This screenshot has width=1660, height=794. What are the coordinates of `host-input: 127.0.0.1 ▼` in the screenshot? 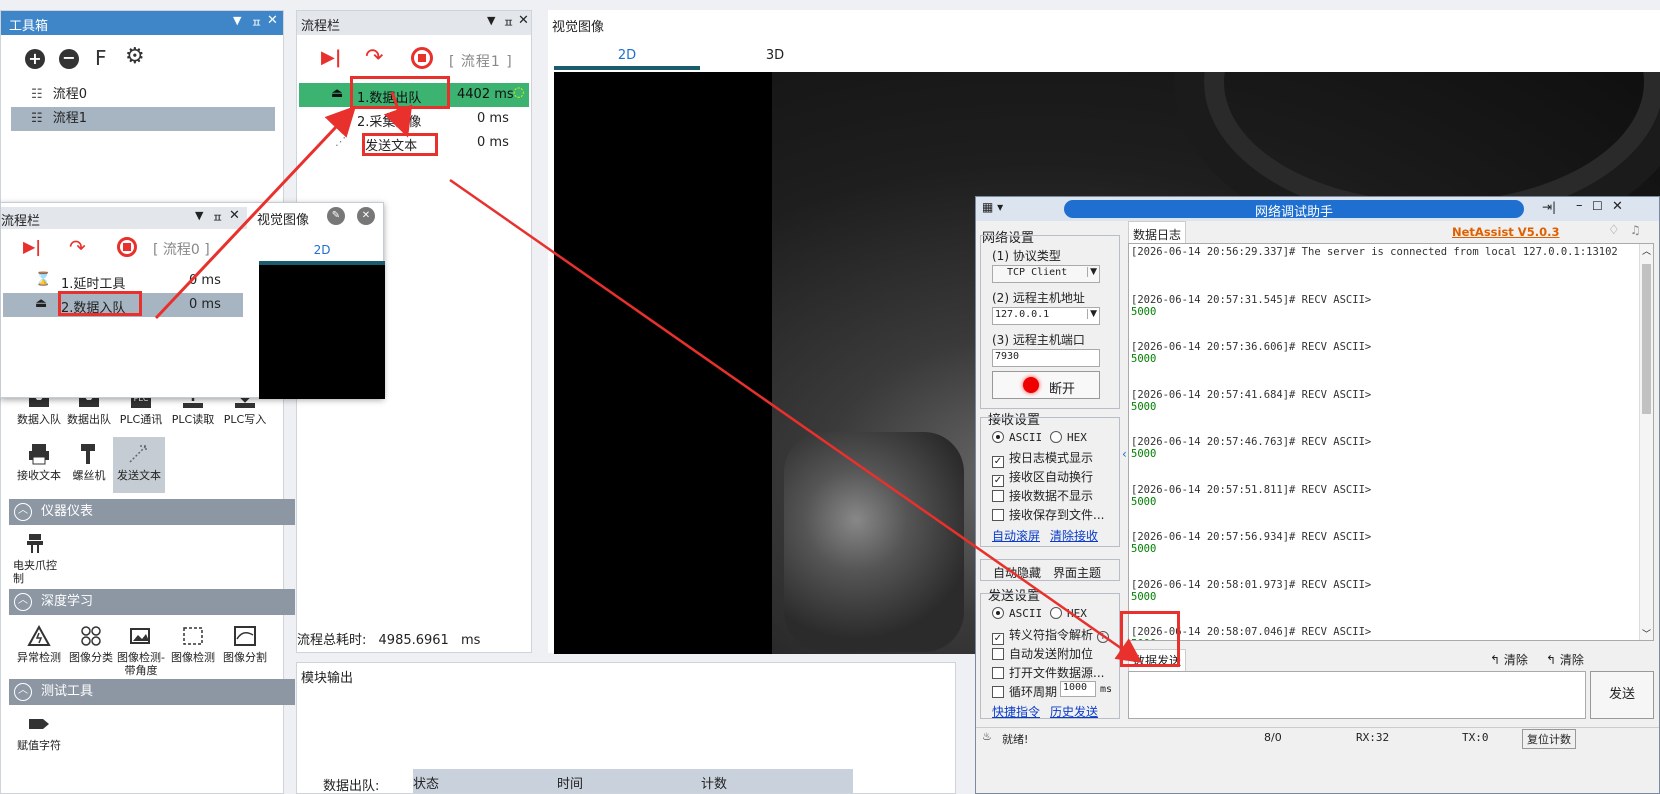 It's located at (1046, 316).